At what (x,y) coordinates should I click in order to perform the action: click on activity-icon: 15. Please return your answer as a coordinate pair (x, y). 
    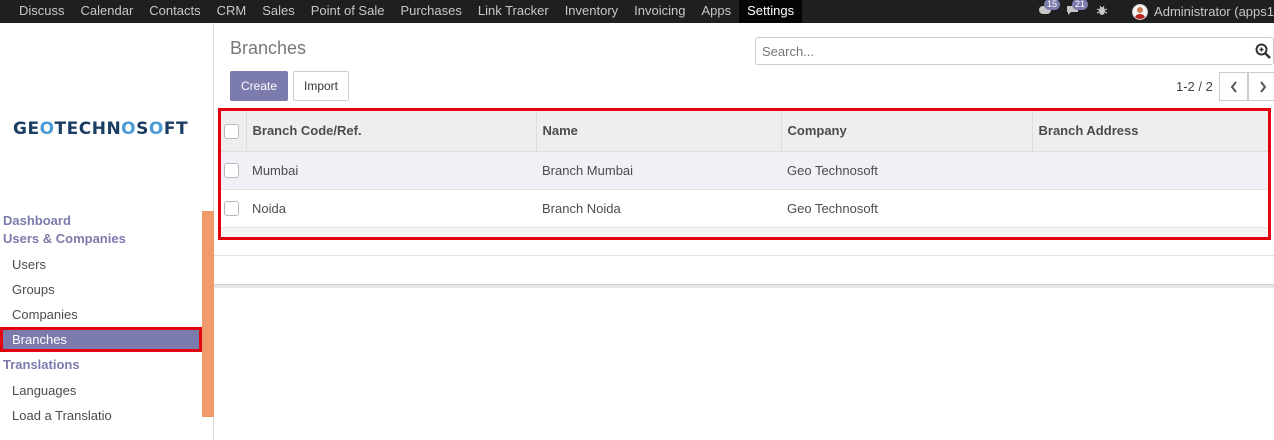
    Looking at the image, I should click on (1049, 9).